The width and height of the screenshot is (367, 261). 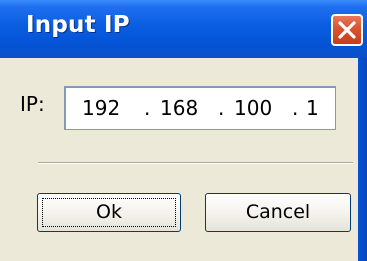 What do you see at coordinates (312, 108) in the screenshot?
I see `ip-octet-4: 1` at bounding box center [312, 108].